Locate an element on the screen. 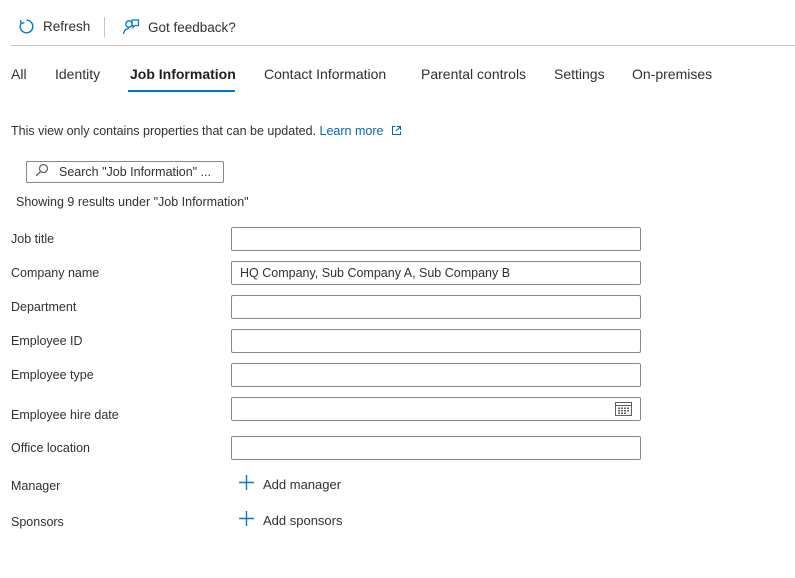 This screenshot has width=795, height=578. add-sponsors-label: Add sponsors is located at coordinates (303, 520).